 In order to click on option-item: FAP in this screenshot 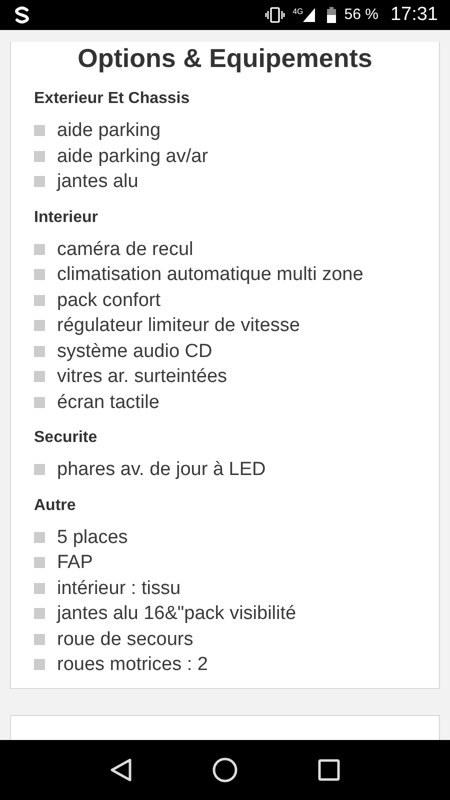, I will do `click(75, 563)`.